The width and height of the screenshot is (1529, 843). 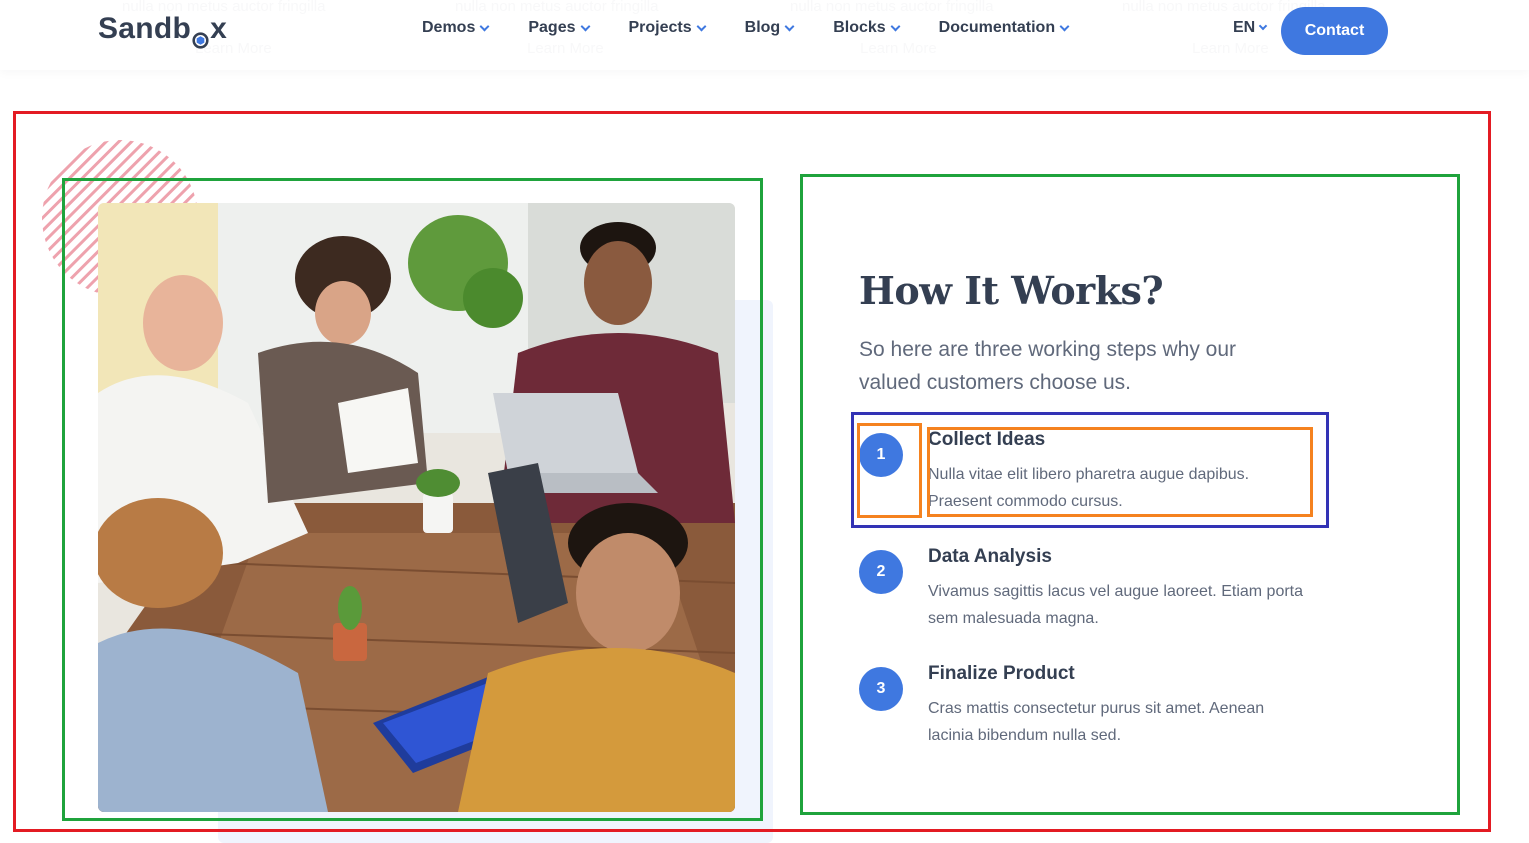 What do you see at coordinates (1334, 31) in the screenshot?
I see `contact-button: Contact` at bounding box center [1334, 31].